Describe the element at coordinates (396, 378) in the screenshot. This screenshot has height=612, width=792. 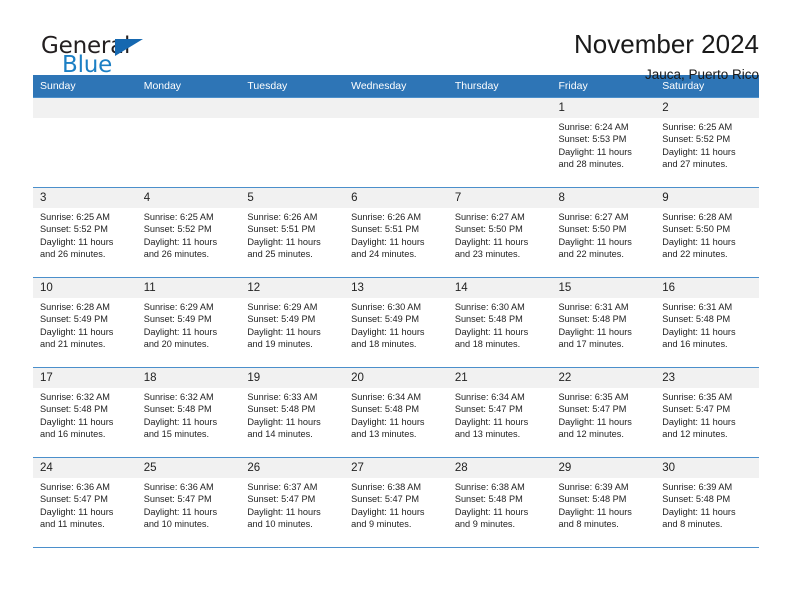
I see `day-number: 20` at that location.